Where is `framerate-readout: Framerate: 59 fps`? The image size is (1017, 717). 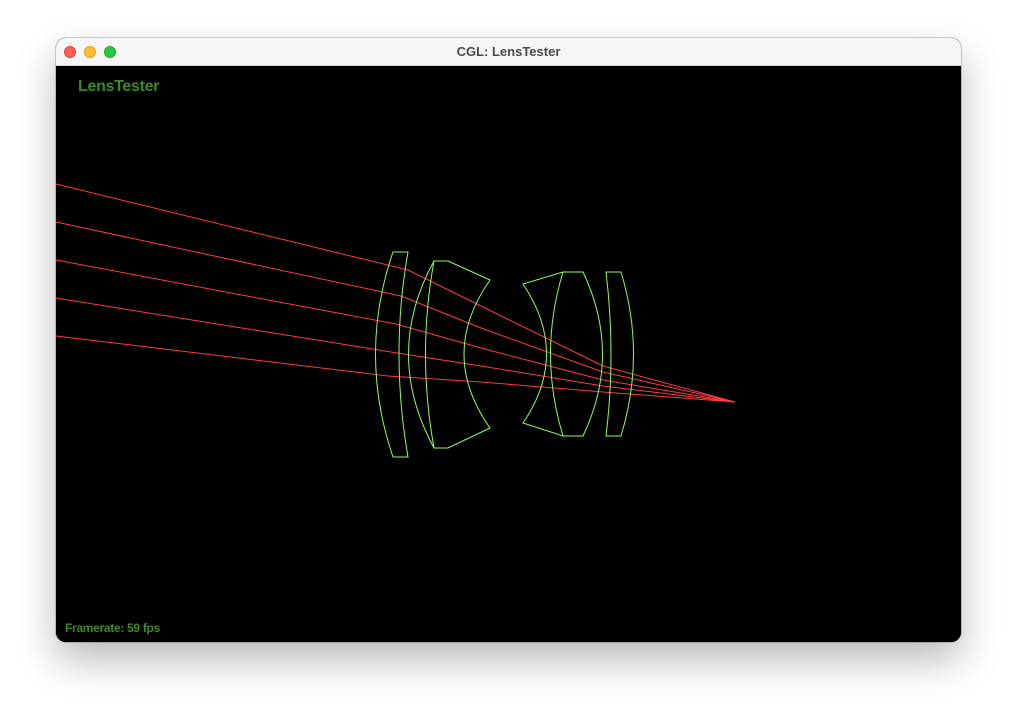 framerate-readout: Framerate: 59 fps is located at coordinates (112, 628).